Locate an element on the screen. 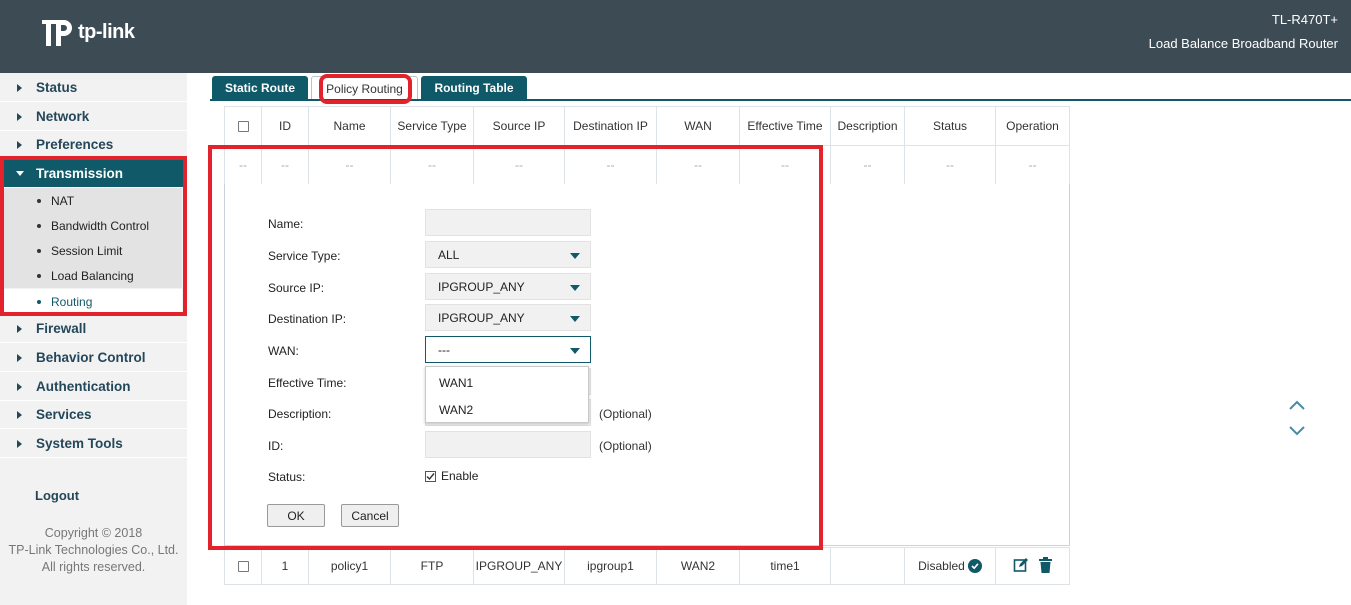 The height and width of the screenshot is (605, 1351). column-header: WAN is located at coordinates (698, 126).